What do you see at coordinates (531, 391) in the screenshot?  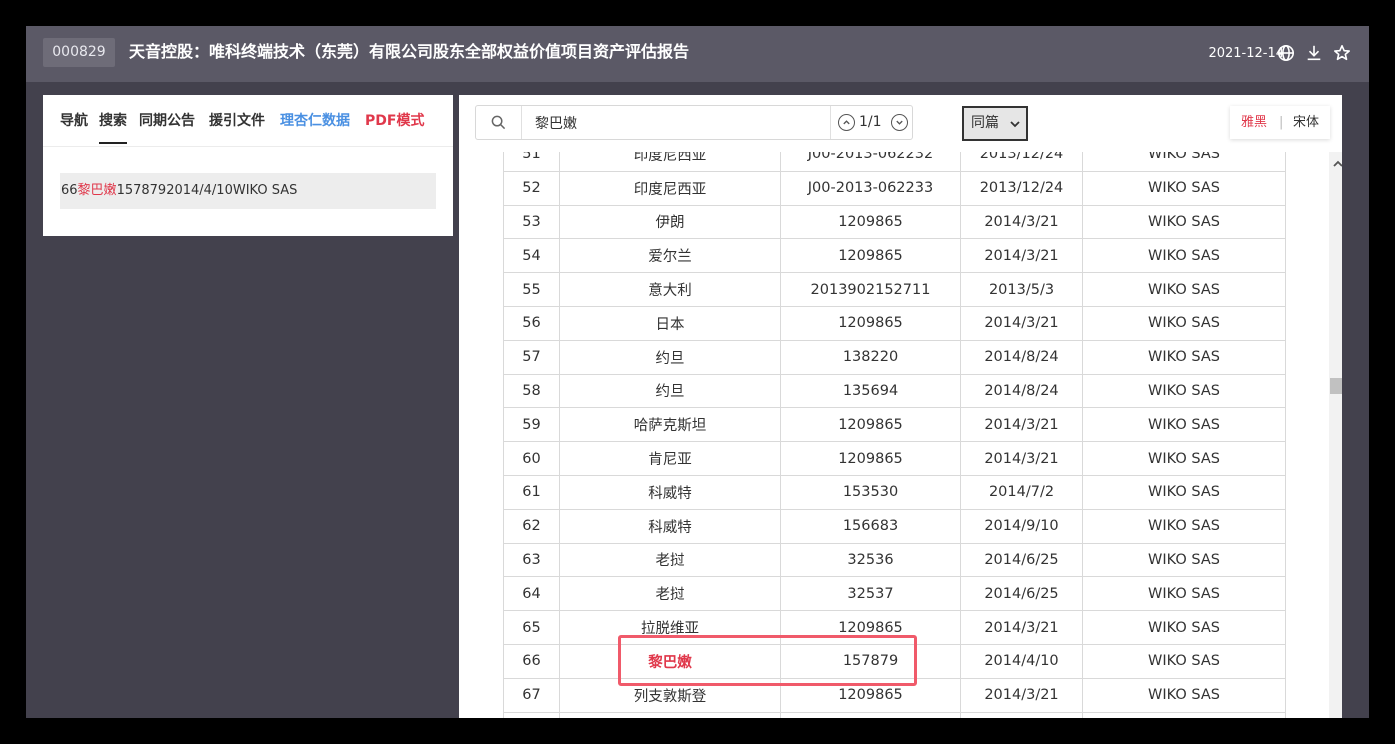 I see `row-number: 58` at bounding box center [531, 391].